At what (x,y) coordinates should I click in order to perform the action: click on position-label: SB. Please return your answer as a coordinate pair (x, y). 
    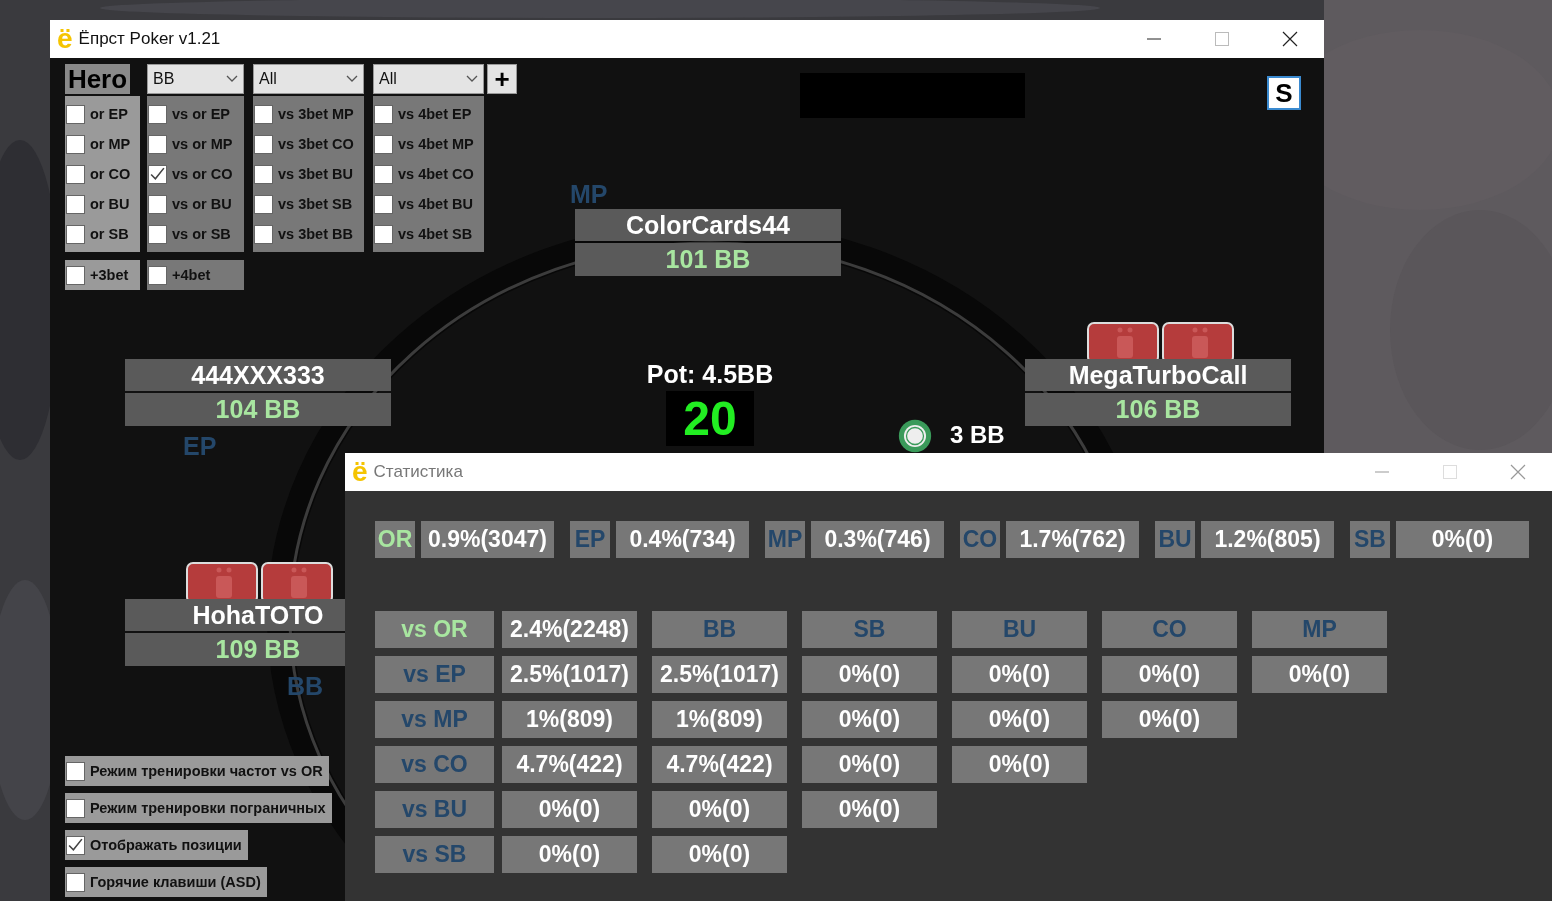
    Looking at the image, I should click on (1370, 539).